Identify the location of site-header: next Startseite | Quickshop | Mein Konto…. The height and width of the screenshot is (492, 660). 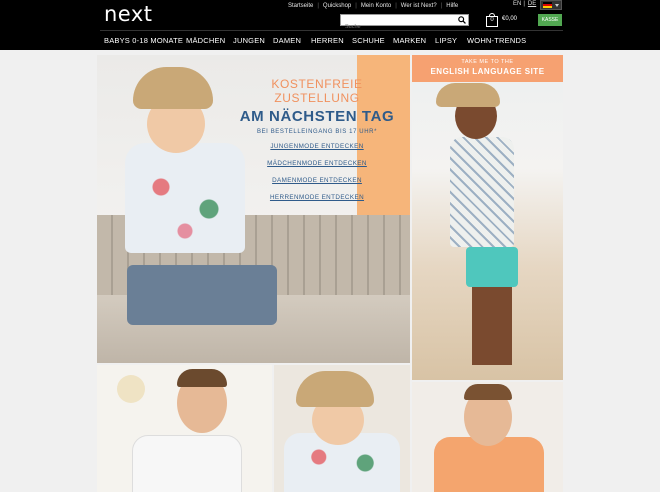
(330, 25).